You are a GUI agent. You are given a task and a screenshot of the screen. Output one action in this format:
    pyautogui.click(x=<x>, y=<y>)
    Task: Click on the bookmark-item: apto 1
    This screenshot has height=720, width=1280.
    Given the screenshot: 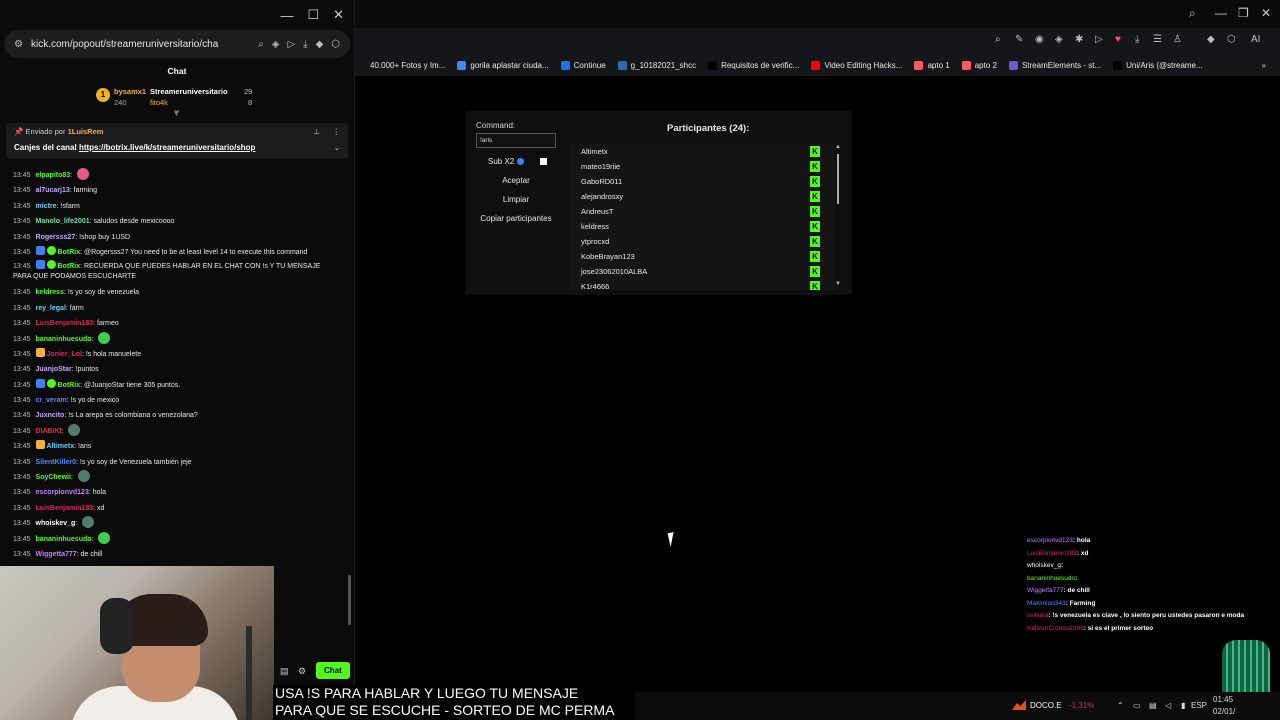 What is the action you would take?
    pyautogui.click(x=932, y=65)
    